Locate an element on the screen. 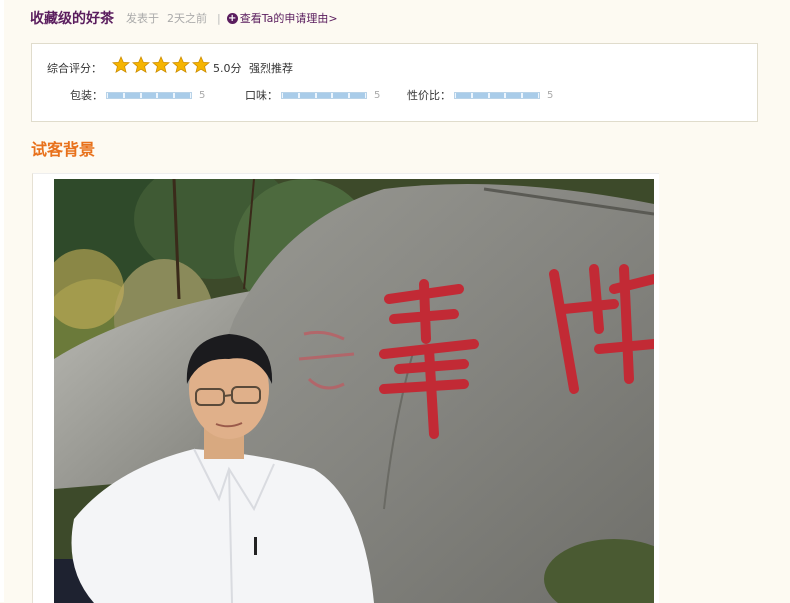 Image resolution: width=790 pixels, height=603 pixels. packaging-rating: 包装： 5 is located at coordinates (137, 95).